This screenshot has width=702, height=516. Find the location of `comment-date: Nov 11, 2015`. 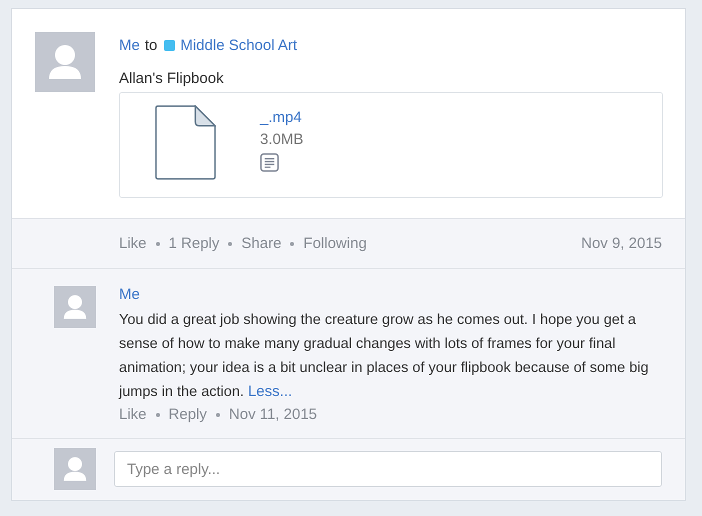

comment-date: Nov 11, 2015 is located at coordinates (273, 414).